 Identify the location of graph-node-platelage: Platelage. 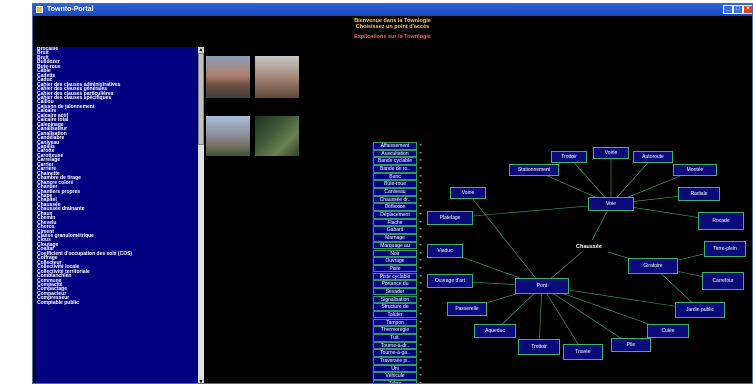
(450, 218).